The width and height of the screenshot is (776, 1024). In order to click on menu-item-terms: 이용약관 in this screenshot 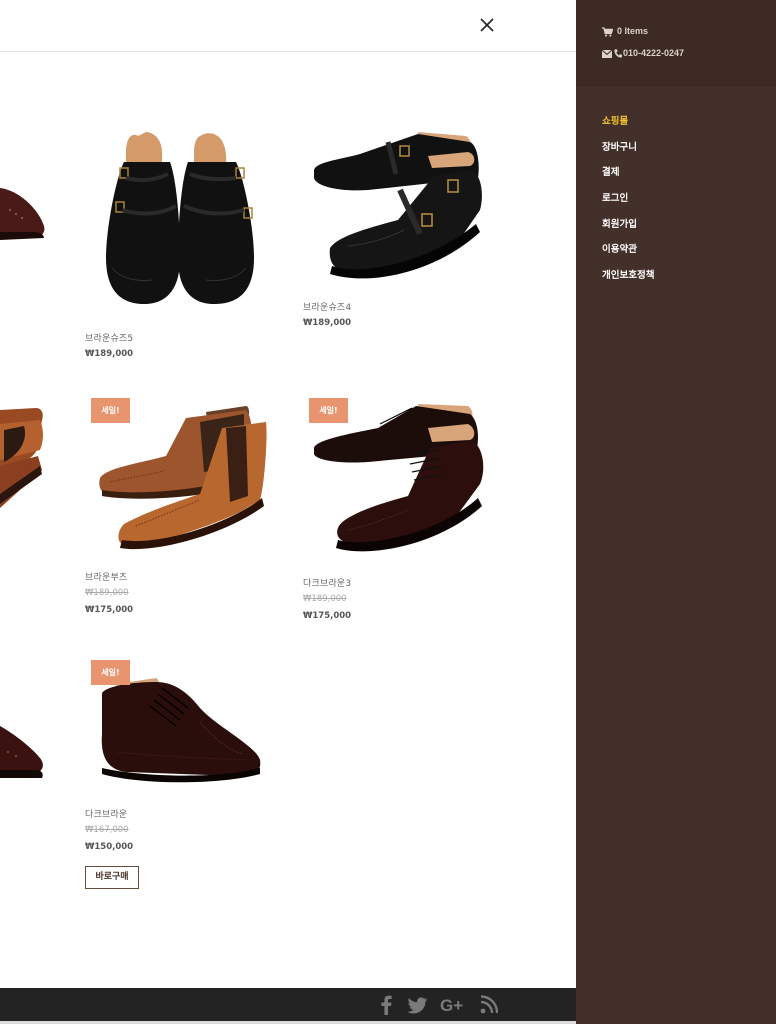, I will do `click(619, 248)`.